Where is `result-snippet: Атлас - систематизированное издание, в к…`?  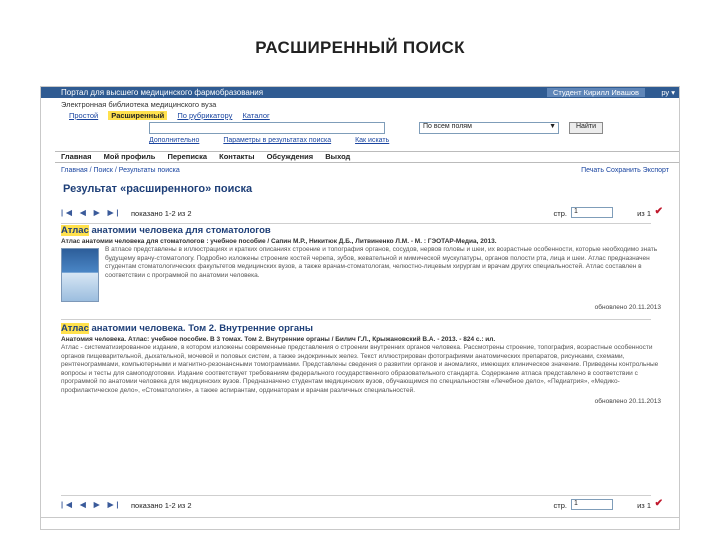
result-snippet: Атлас - систематизированное издание, в к… is located at coordinates (360, 369).